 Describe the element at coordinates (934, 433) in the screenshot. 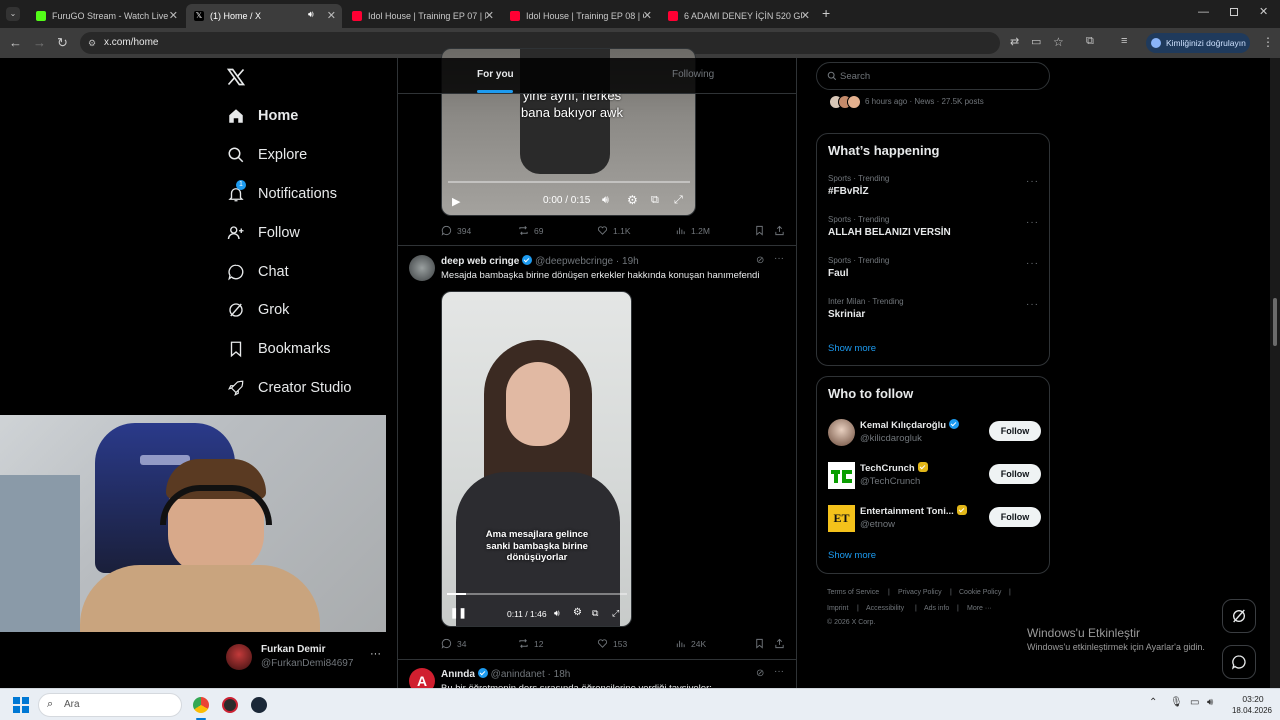

I see `follow-suggestion: Kemal Kılıçdaroğlu @kilicdarogluk Follow` at that location.